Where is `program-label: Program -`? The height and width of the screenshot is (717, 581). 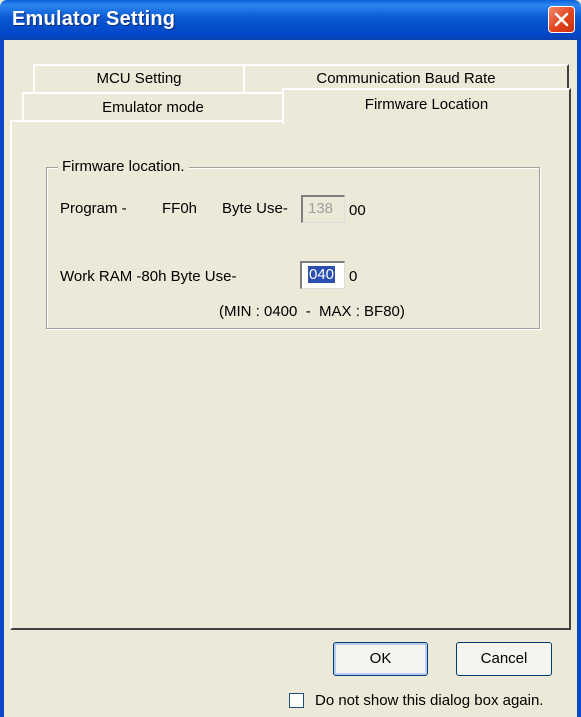 program-label: Program - is located at coordinates (93, 208).